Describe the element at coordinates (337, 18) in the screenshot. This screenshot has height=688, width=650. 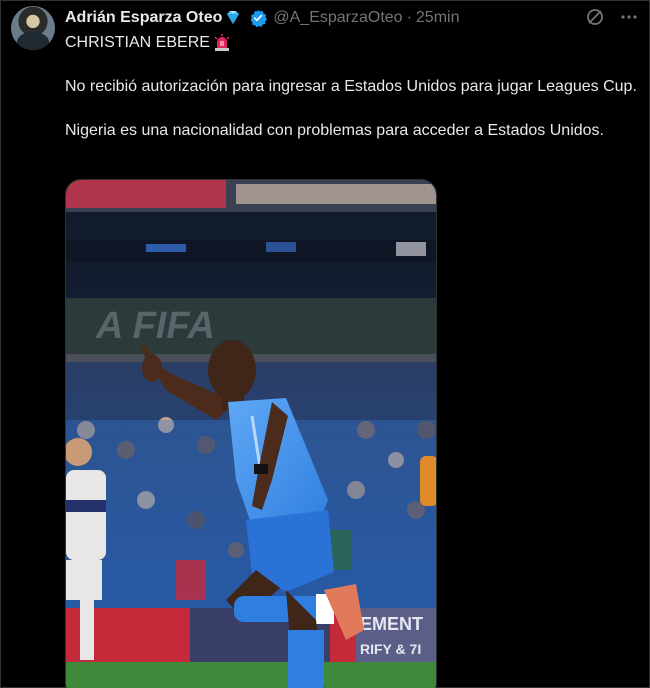
I see `author-handle: @A_EsparzaOteo` at that location.